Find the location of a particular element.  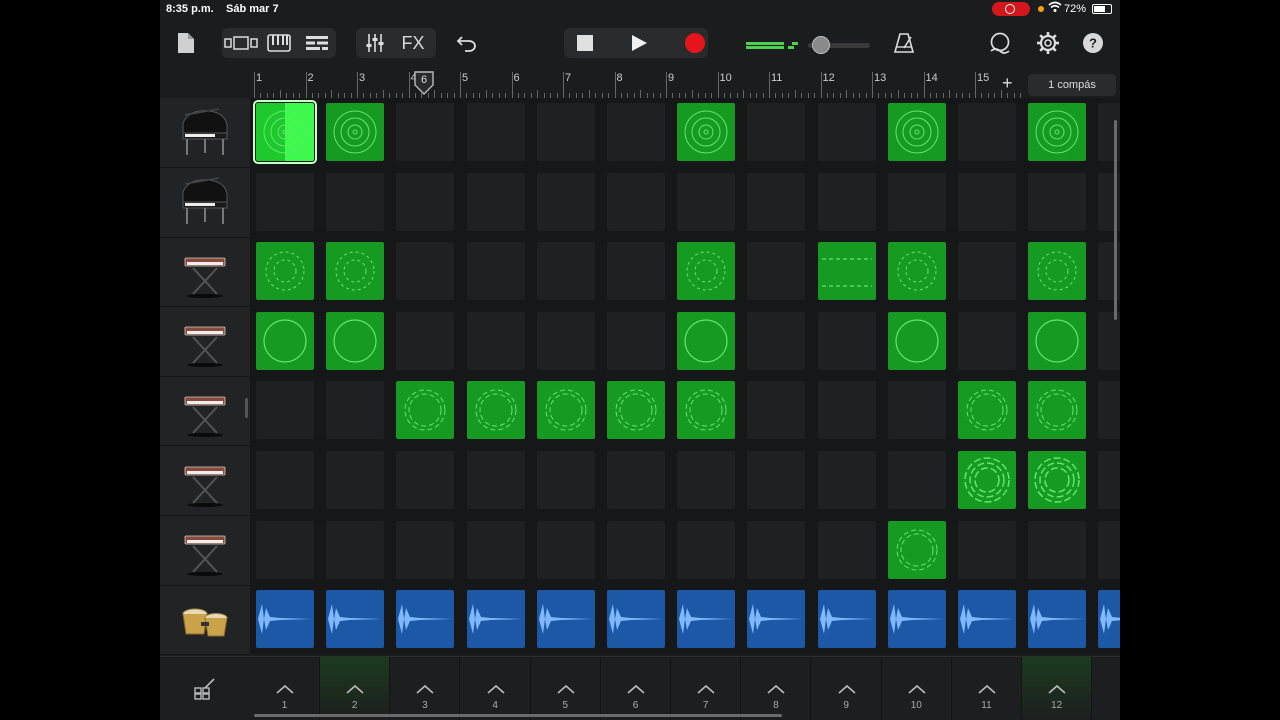

column-trigger: 3 is located at coordinates (425, 688).